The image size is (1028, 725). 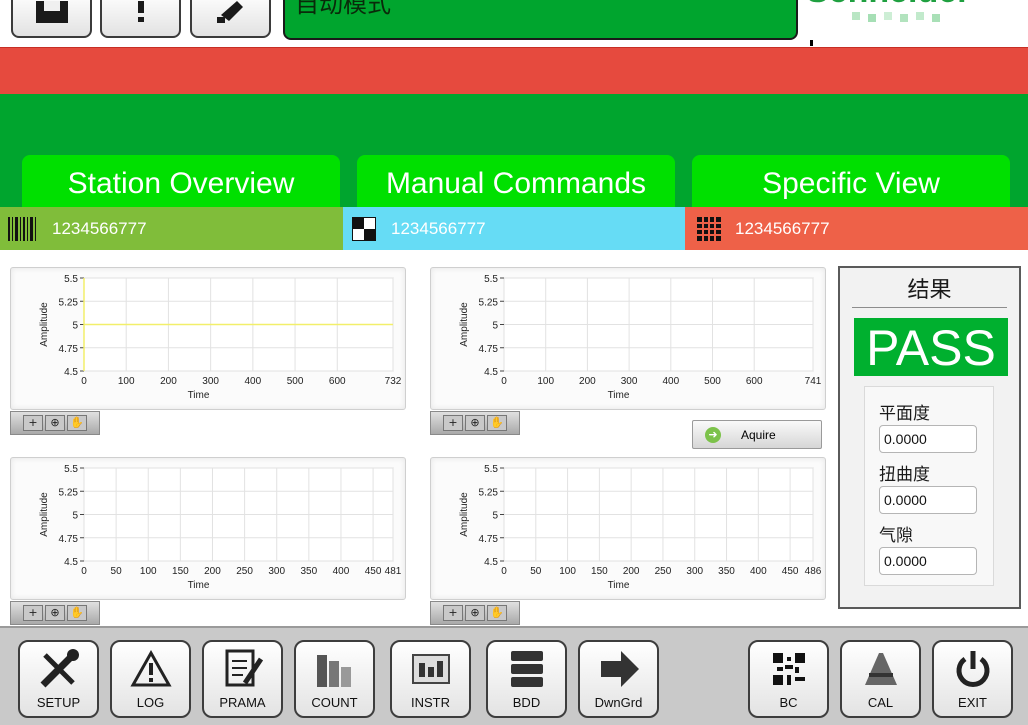 What do you see at coordinates (896, 536) in the screenshot?
I see `air-gap-label: 气隙` at bounding box center [896, 536].